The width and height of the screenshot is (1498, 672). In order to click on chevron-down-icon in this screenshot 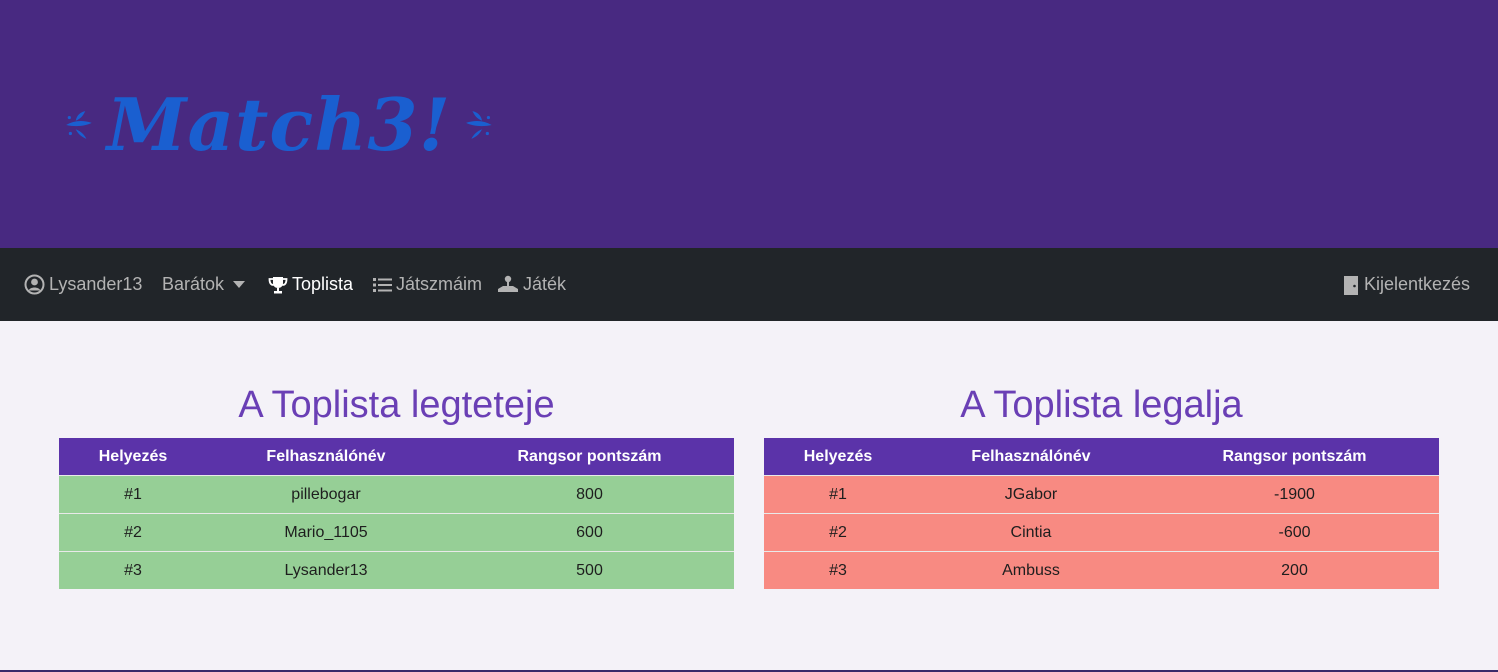, I will do `click(239, 284)`.